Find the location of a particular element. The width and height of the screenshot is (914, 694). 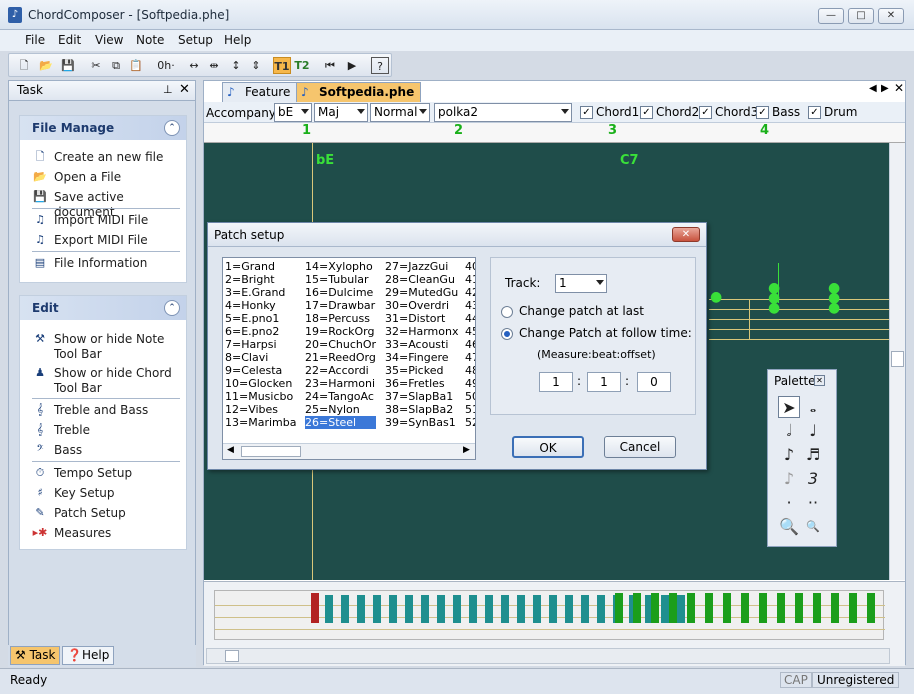

scroll-thumb is located at coordinates (232, 656).